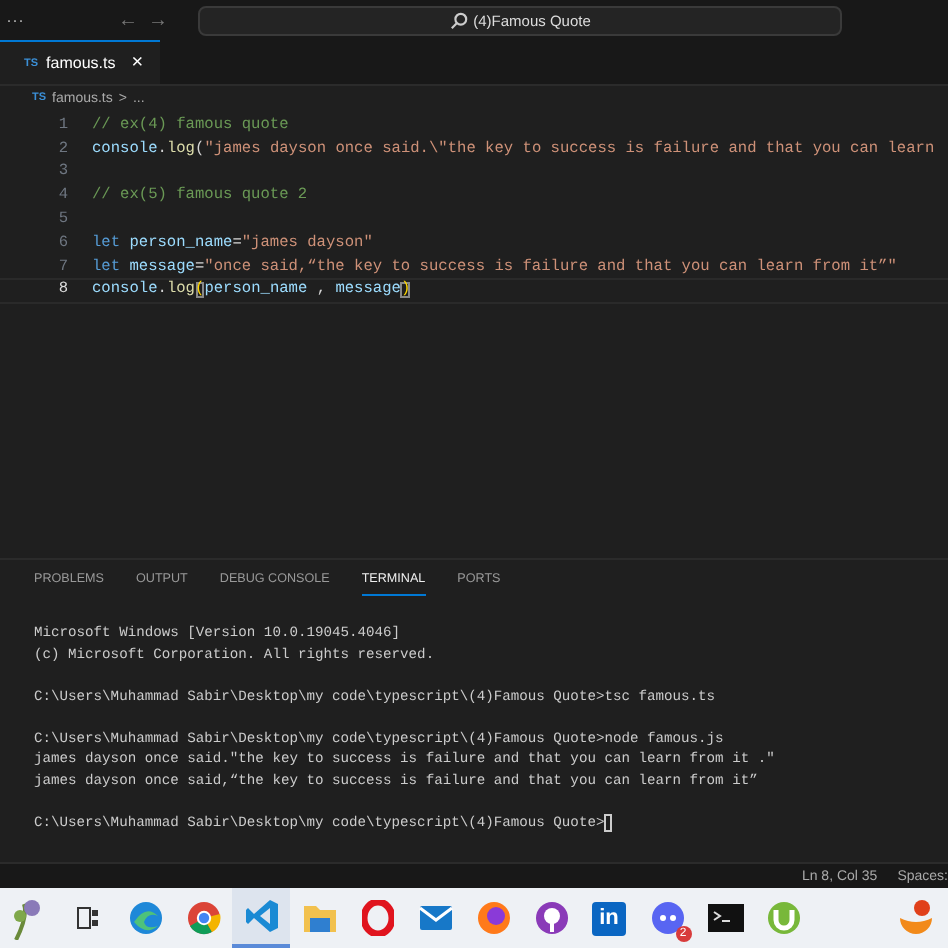  Describe the element at coordinates (608, 823) in the screenshot. I see `terminal-cursor` at that location.